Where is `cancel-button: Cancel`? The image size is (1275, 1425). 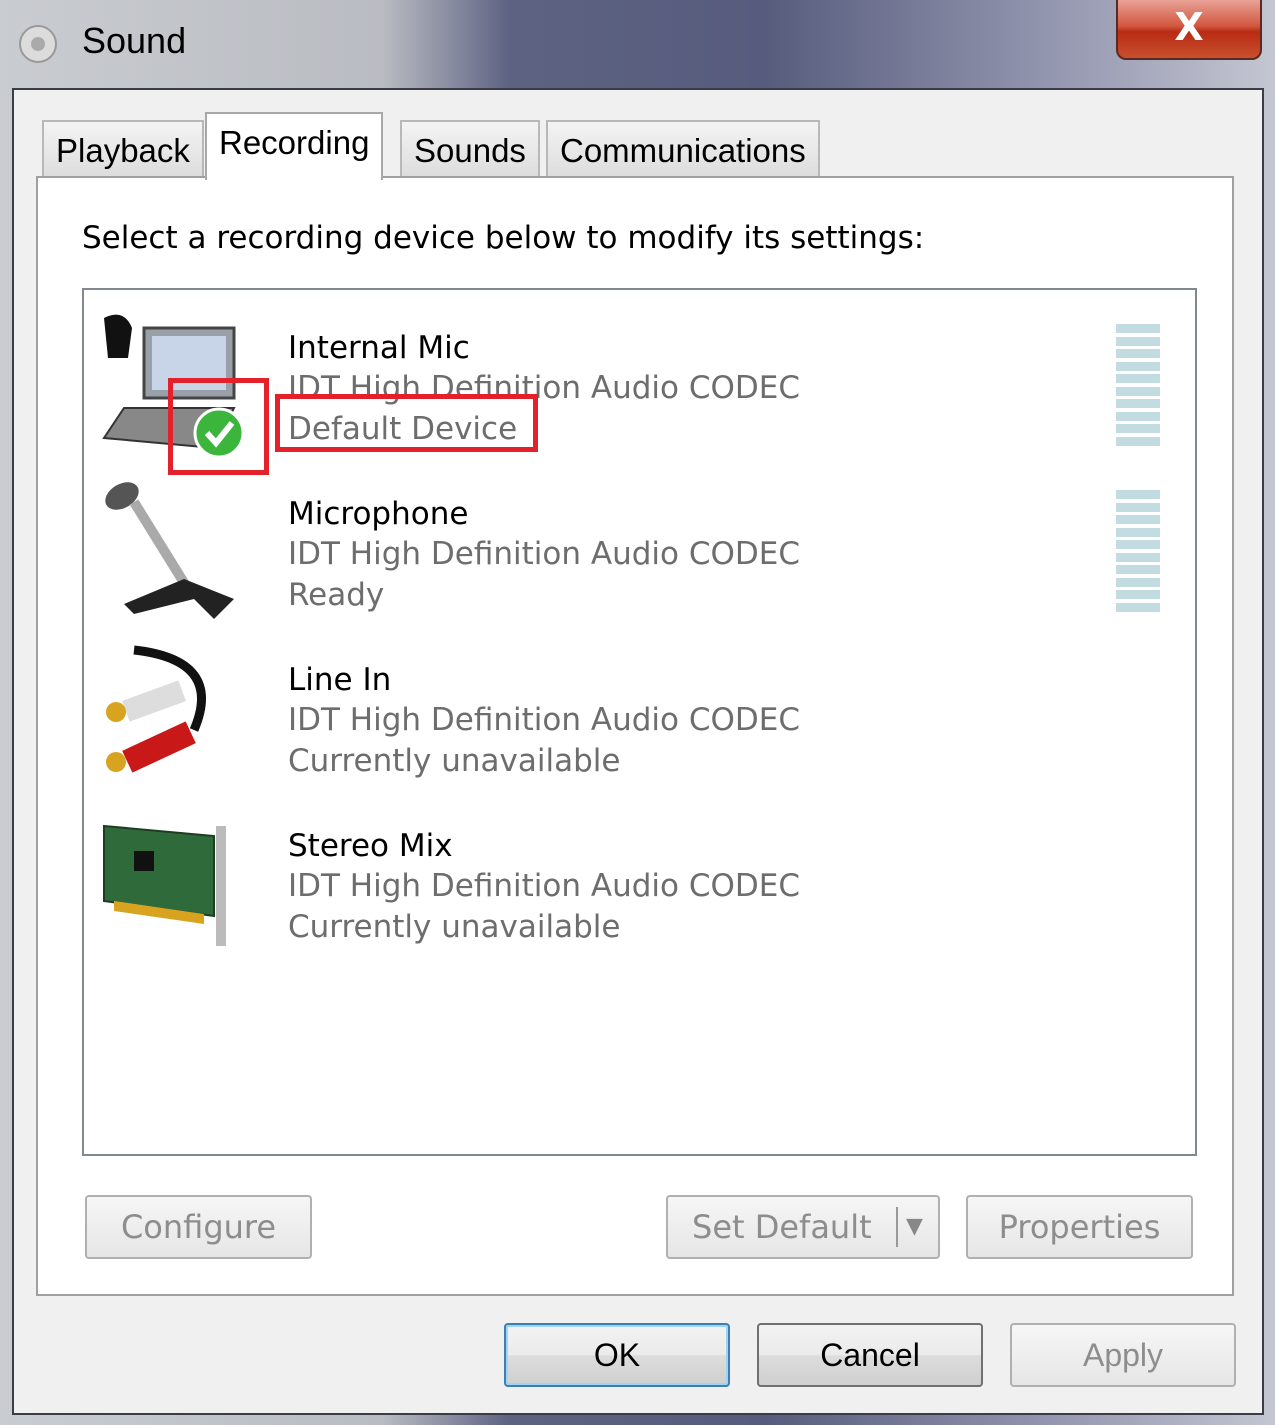
cancel-button: Cancel is located at coordinates (870, 1355).